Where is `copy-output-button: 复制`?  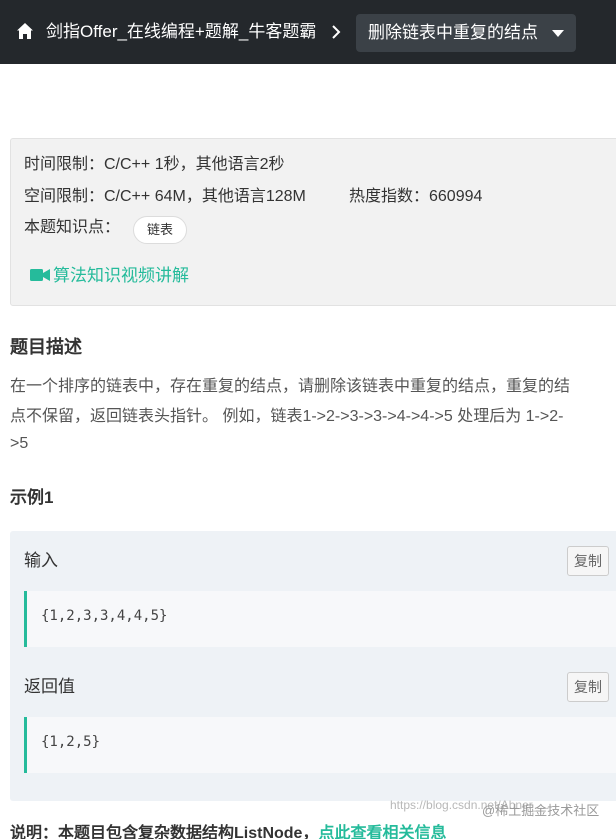 copy-output-button: 复制 is located at coordinates (588, 687).